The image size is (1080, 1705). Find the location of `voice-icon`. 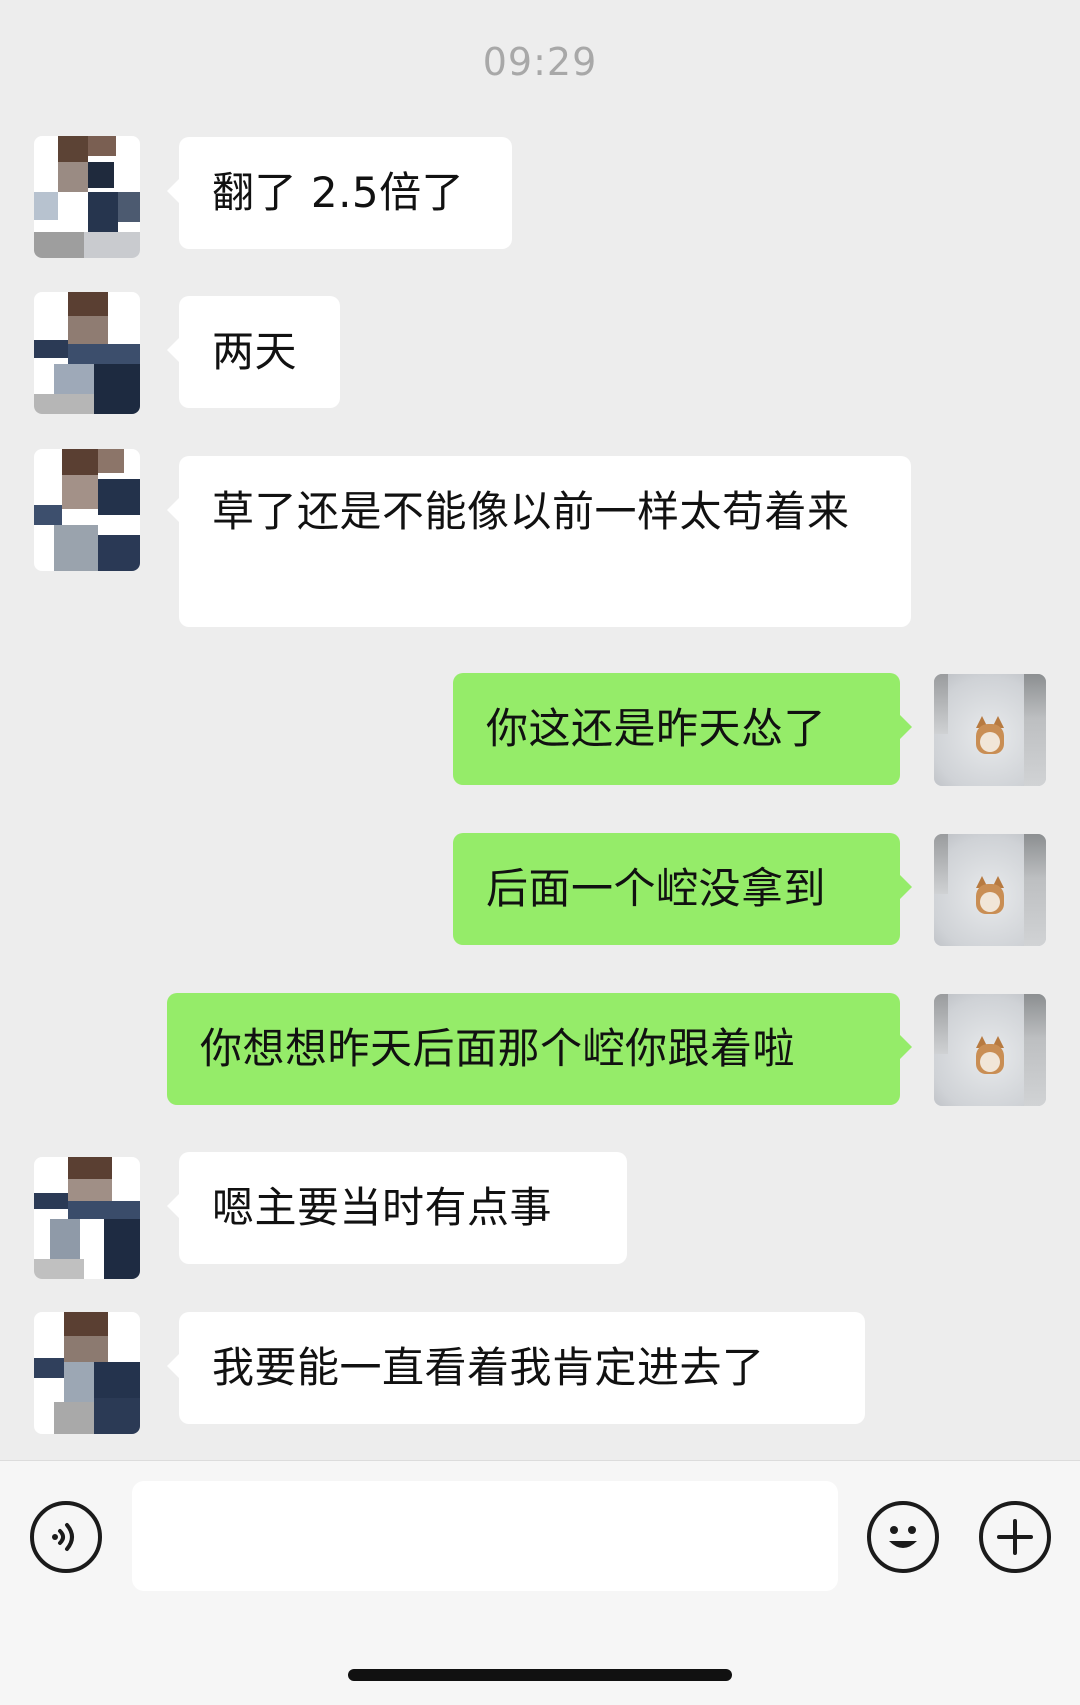

voice-icon is located at coordinates (63, 1537).